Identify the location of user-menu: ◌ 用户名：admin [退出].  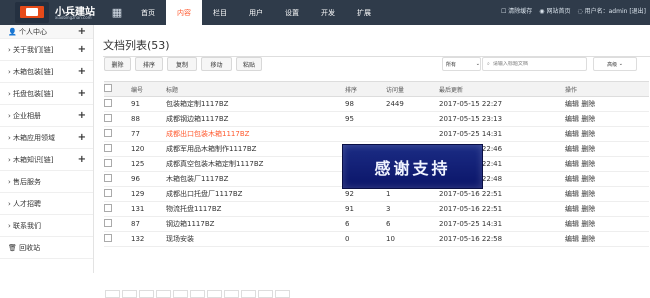
(611, 10).